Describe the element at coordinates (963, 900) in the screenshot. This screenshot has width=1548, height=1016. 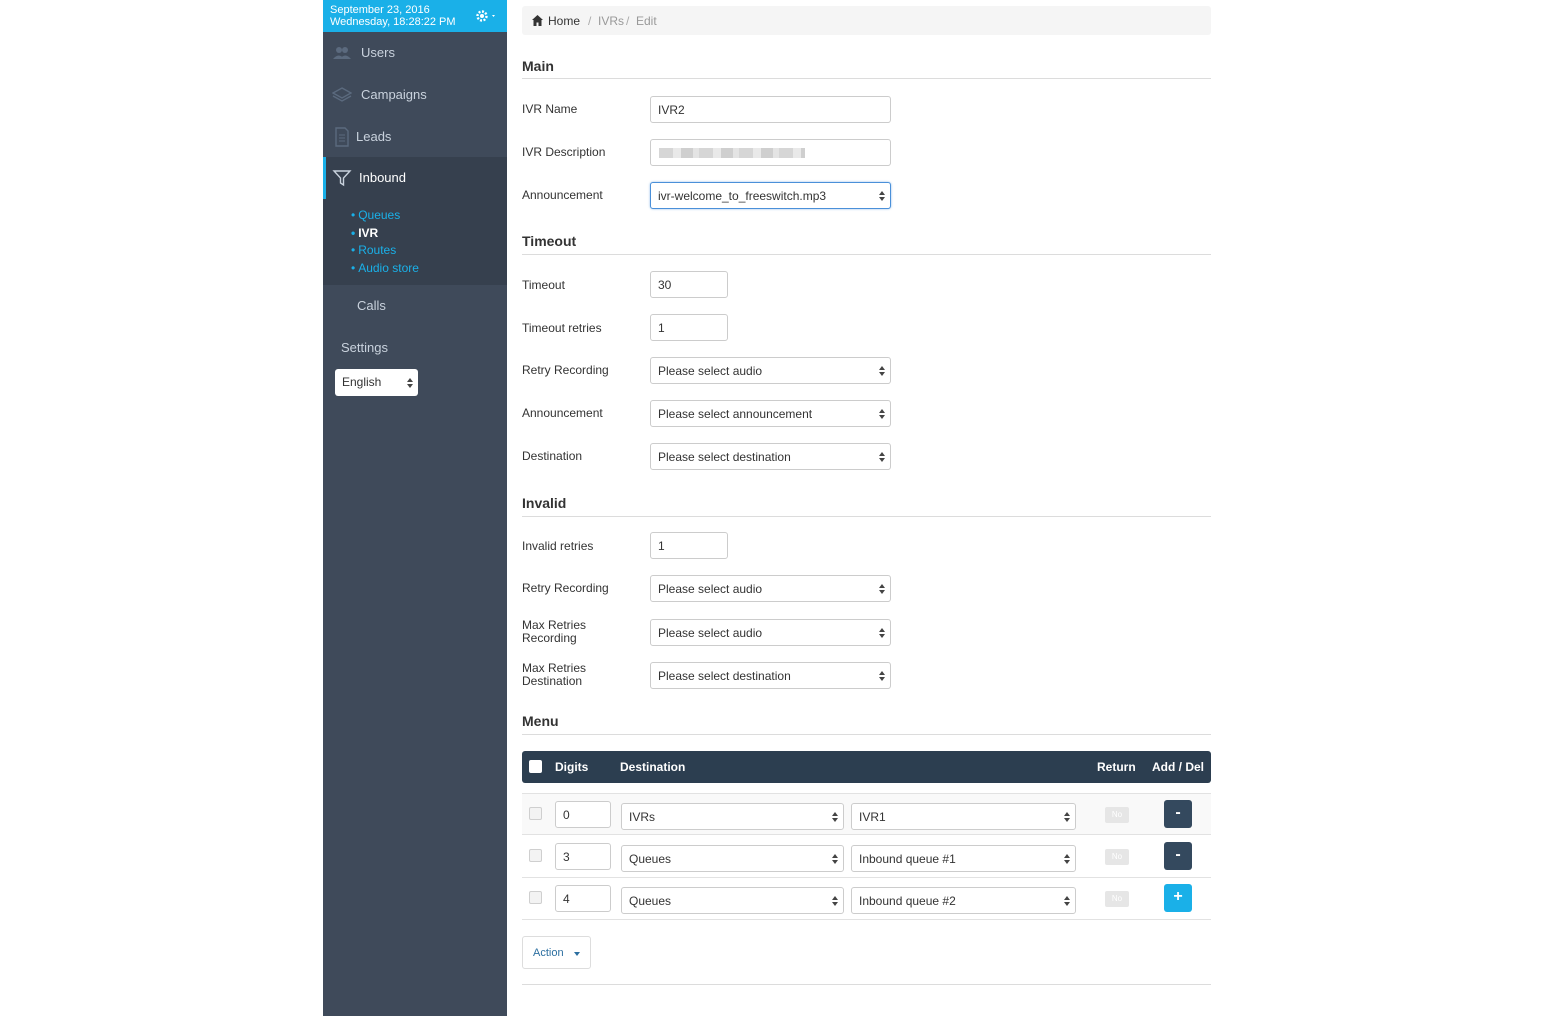
I see `destination-target-select: Inbound queue #2` at that location.